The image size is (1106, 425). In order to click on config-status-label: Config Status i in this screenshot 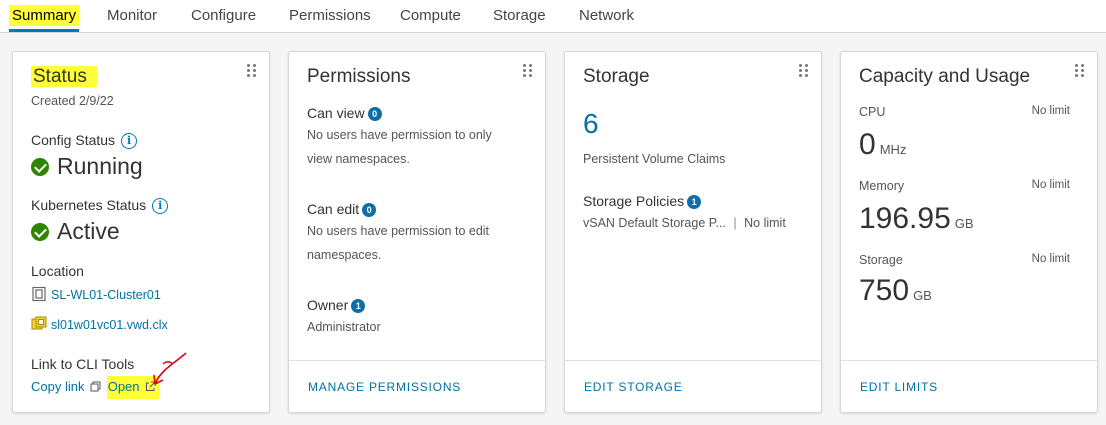, I will do `click(84, 140)`.